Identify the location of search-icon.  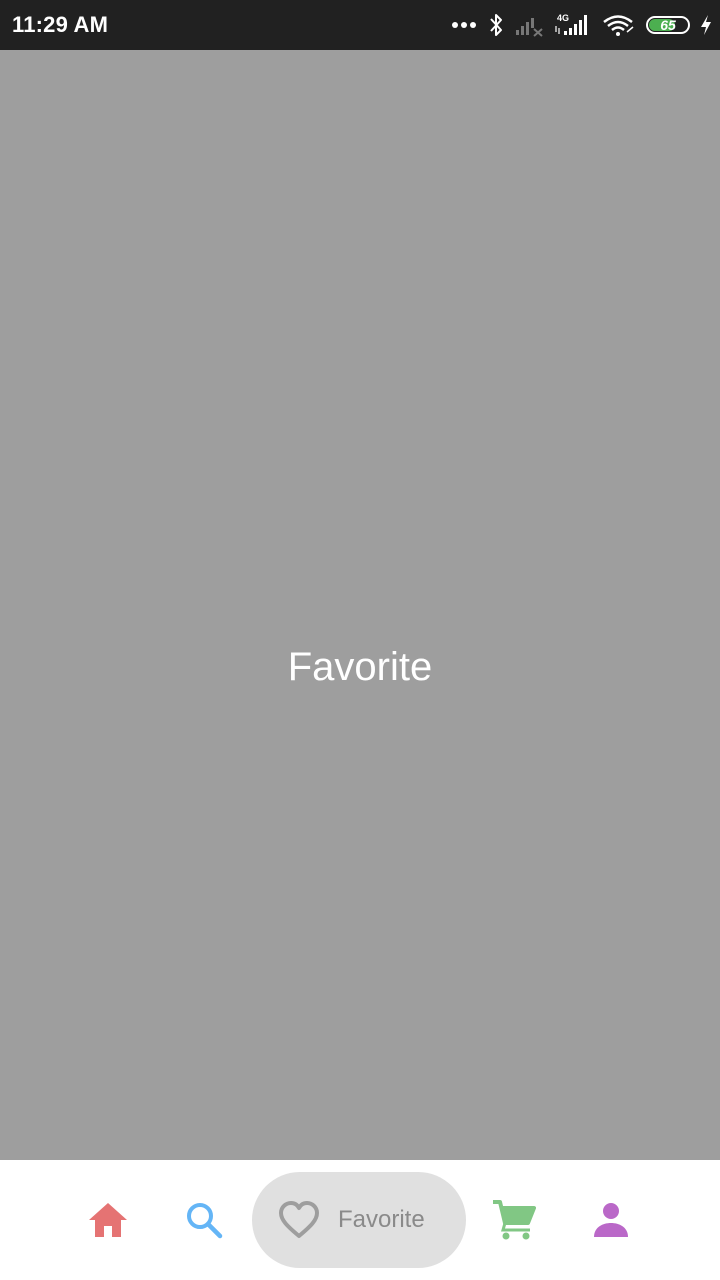
(205, 1221).